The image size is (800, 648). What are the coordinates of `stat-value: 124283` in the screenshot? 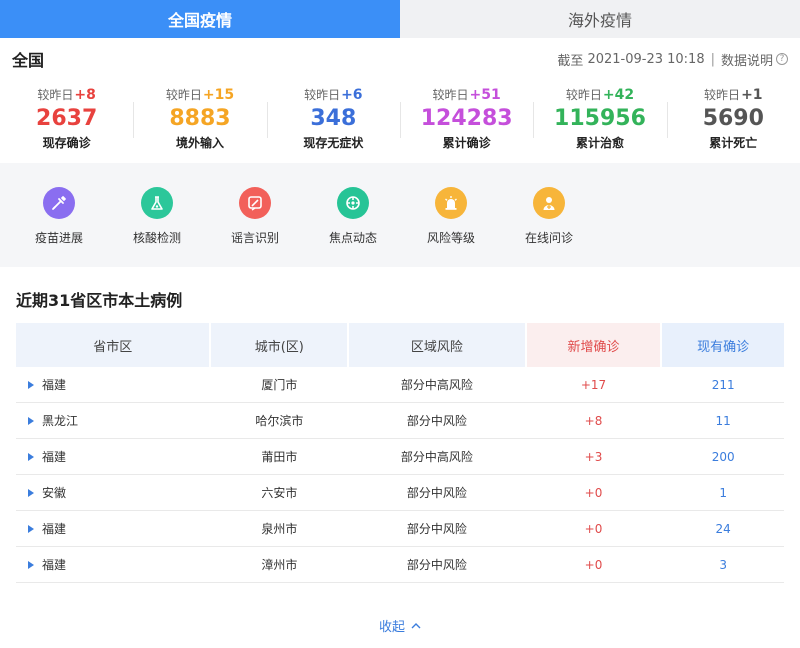 It's located at (466, 118).